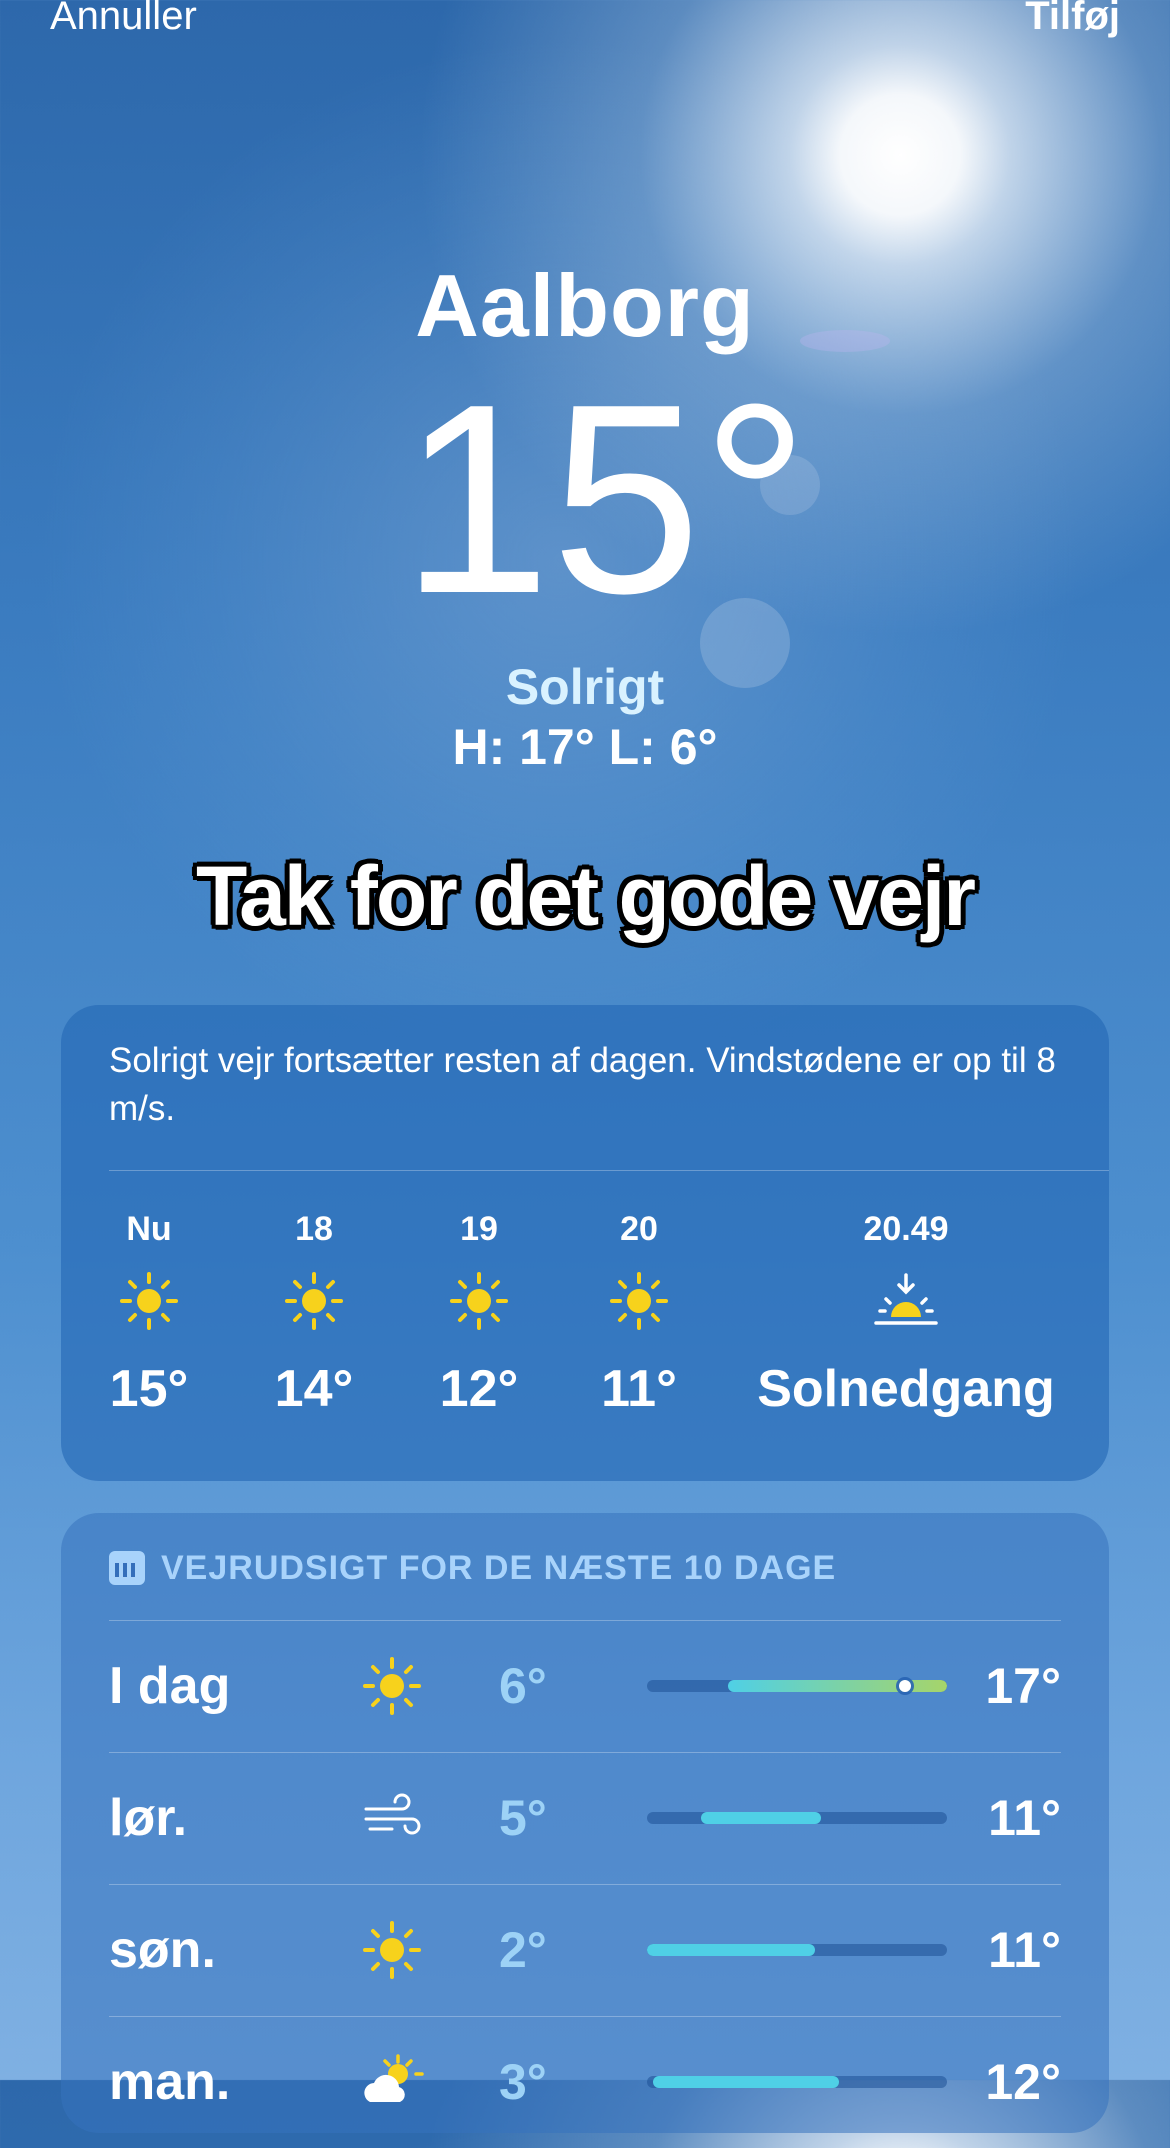 The width and height of the screenshot is (1170, 2148). I want to click on hour-time: 20, so click(639, 1229).